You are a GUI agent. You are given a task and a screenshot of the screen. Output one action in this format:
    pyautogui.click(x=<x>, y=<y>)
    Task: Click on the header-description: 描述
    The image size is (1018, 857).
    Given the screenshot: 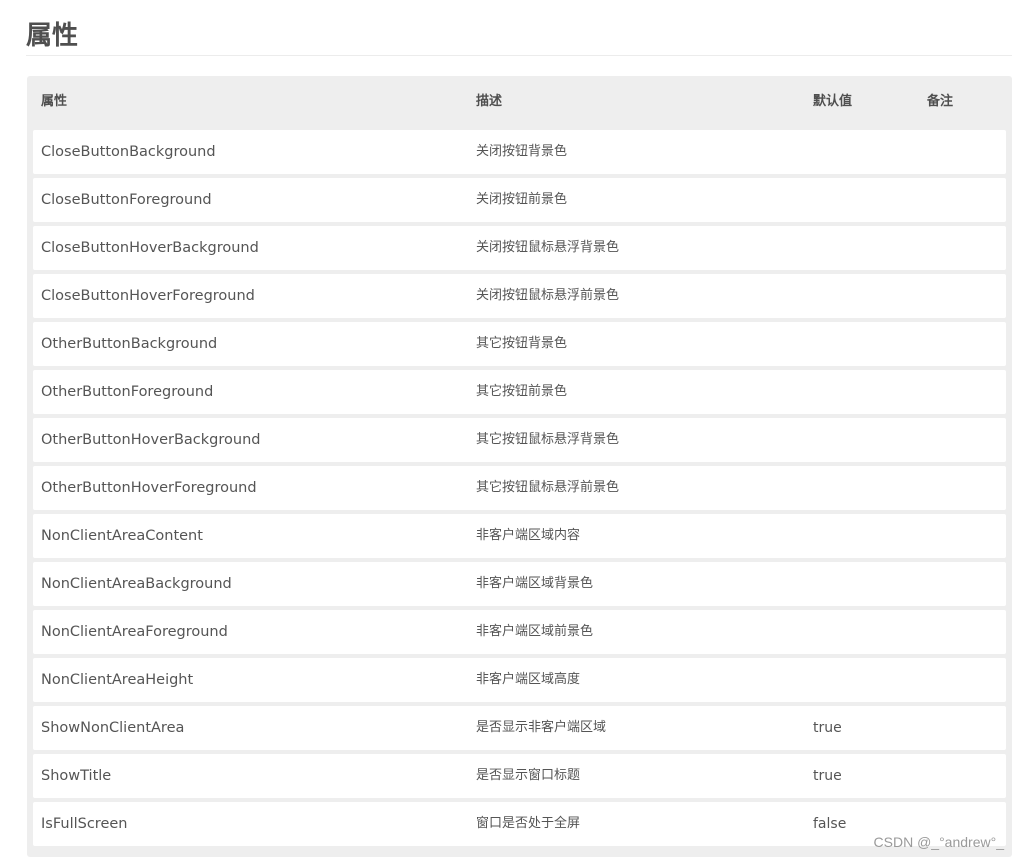 What is the action you would take?
    pyautogui.click(x=489, y=101)
    